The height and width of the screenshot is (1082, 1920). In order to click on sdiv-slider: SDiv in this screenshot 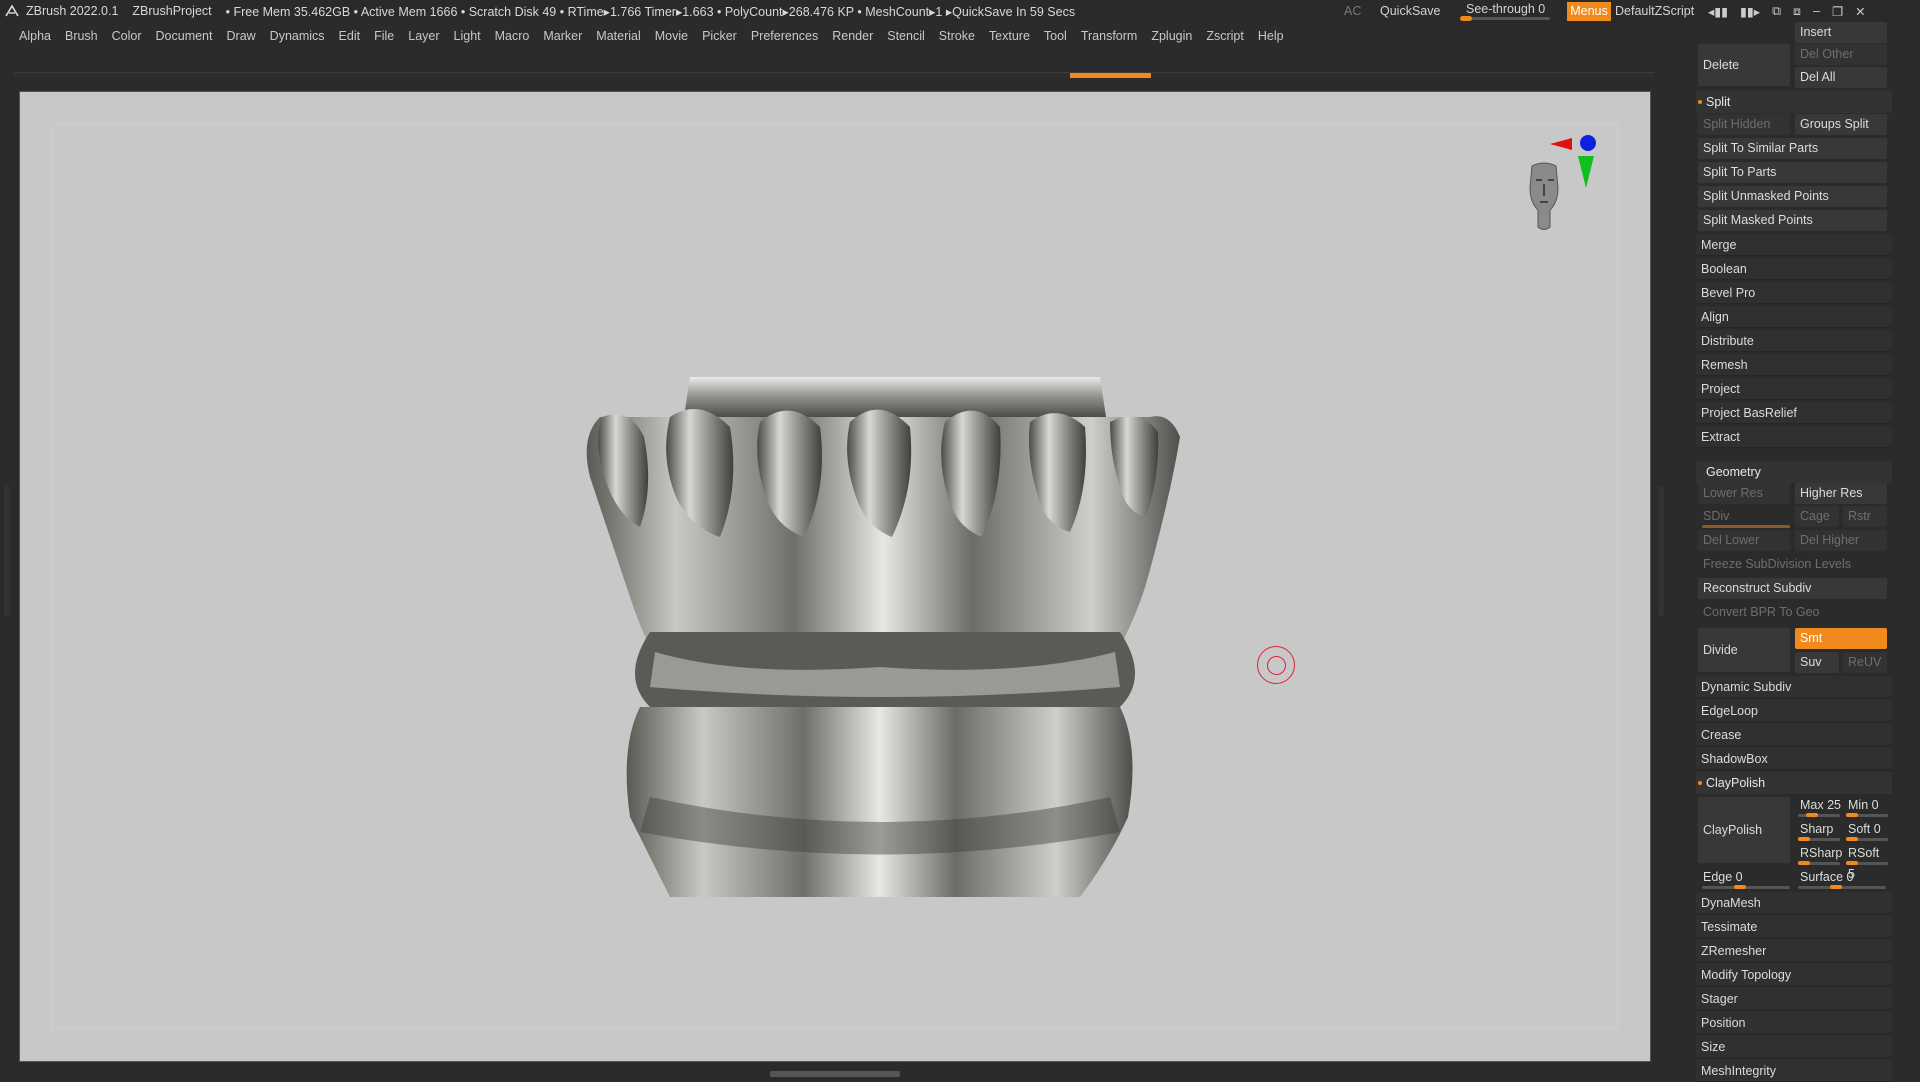, I will do `click(1744, 516)`.